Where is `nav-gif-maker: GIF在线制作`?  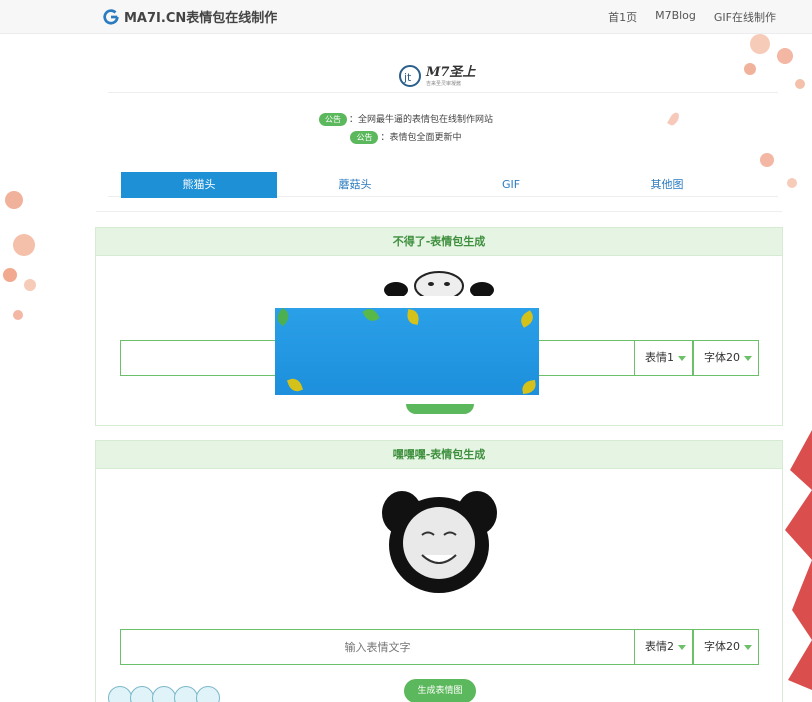 nav-gif-maker: GIF在线制作 is located at coordinates (745, 17).